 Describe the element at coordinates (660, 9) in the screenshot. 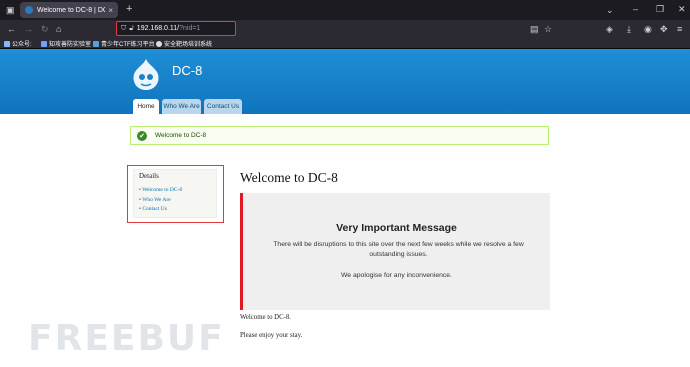

I see `maximize-icon: ❐` at that location.